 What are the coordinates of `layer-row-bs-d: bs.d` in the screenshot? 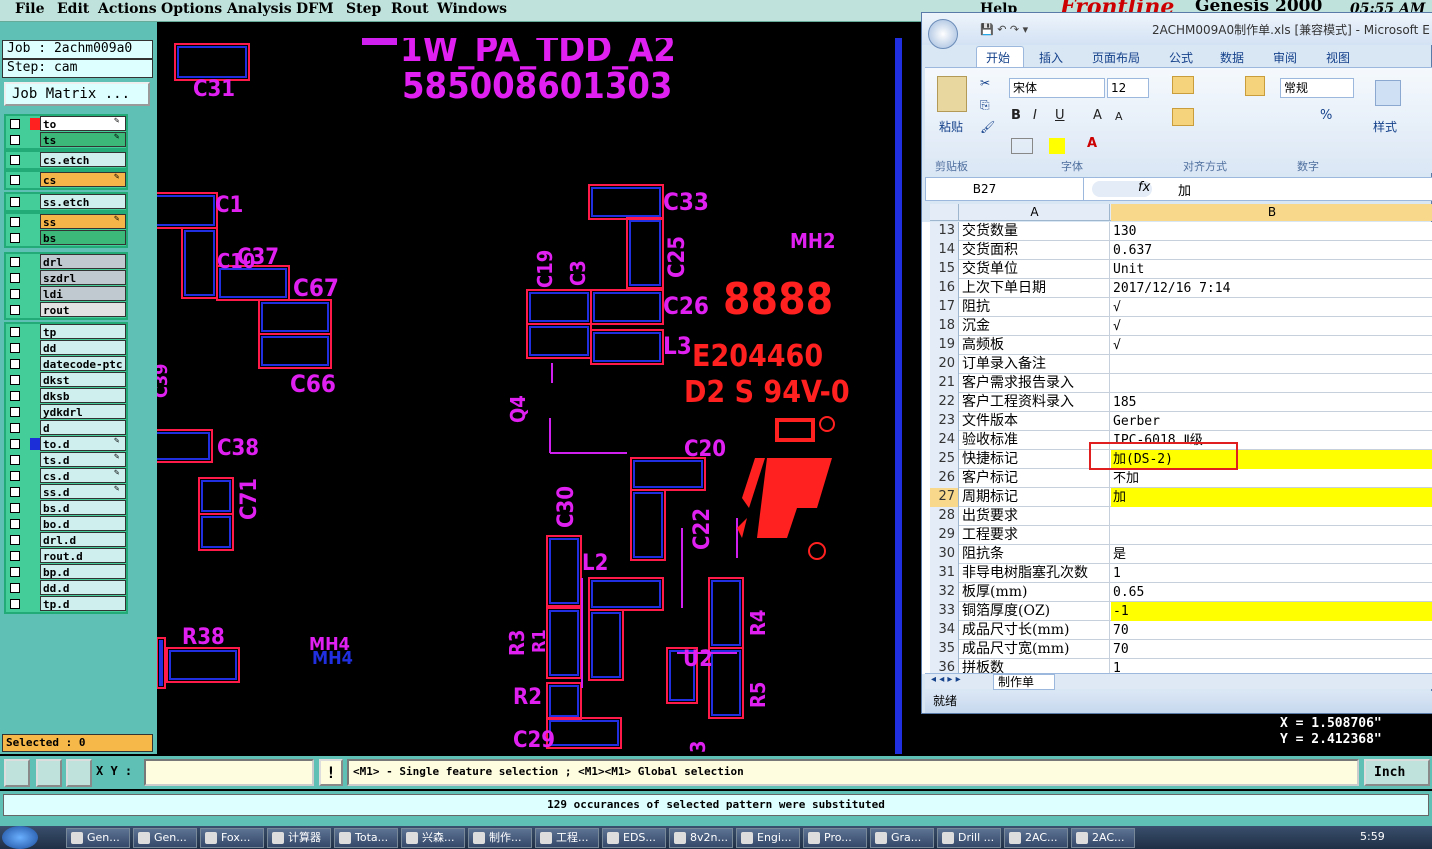 It's located at (66, 508).